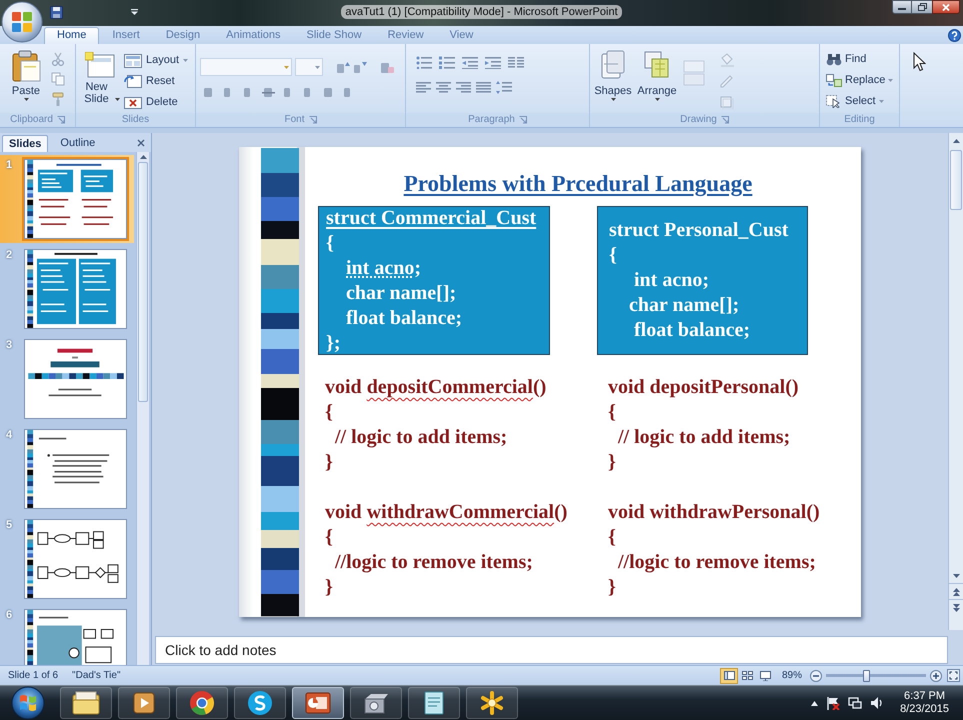 The image size is (963, 720). I want to click on maximize-button, so click(922, 7).